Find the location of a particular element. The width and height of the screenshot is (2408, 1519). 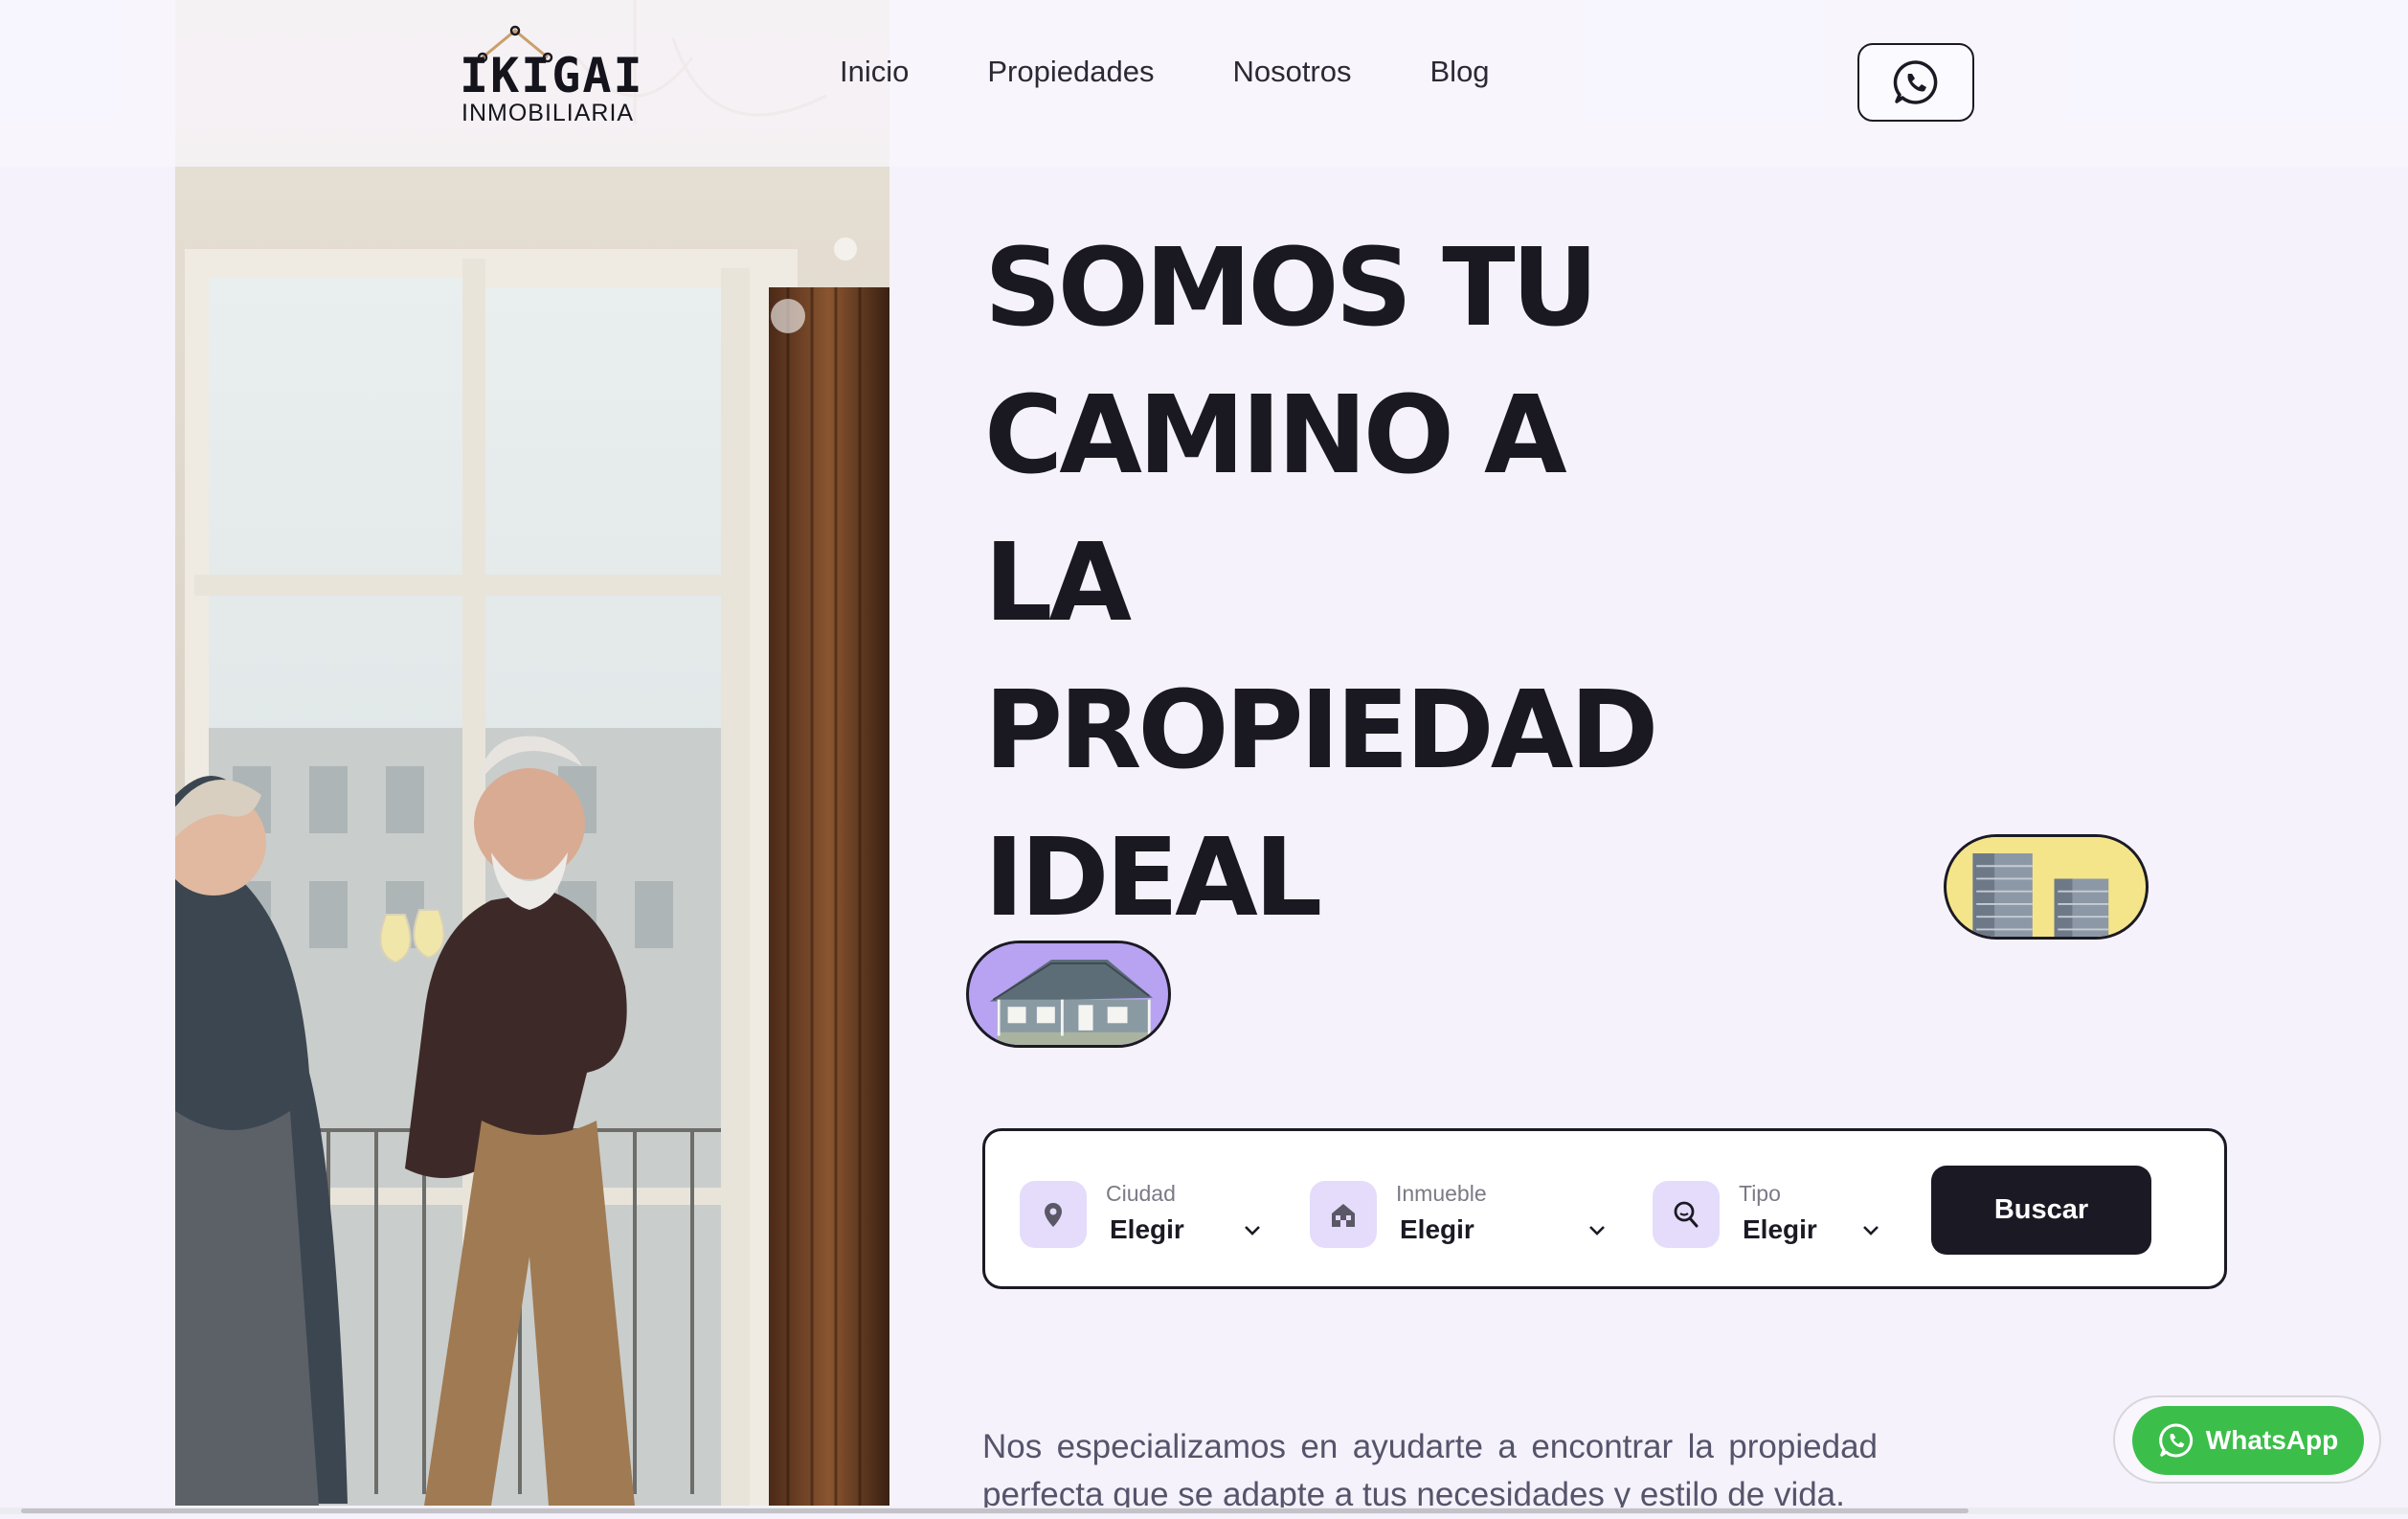

headline-line-3: LA is located at coordinates (1058, 583).